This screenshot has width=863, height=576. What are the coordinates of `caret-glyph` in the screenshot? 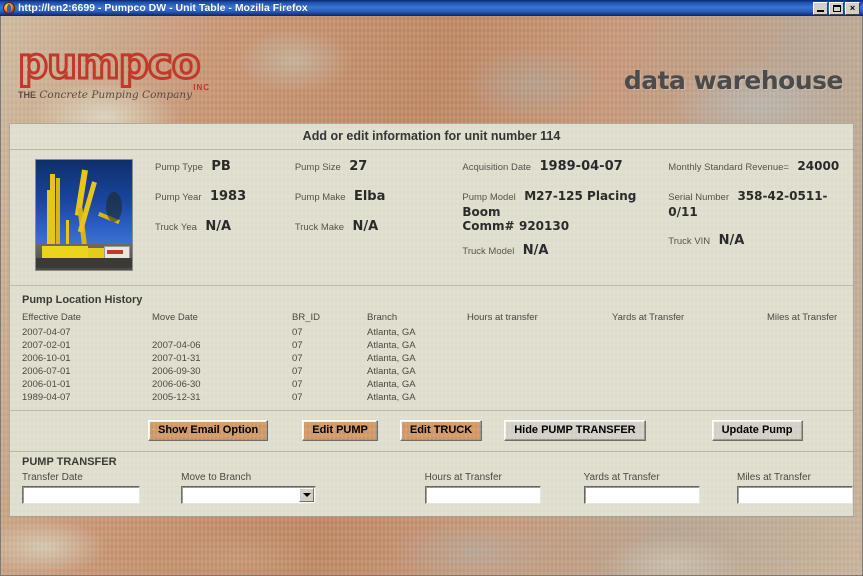 It's located at (306, 495).